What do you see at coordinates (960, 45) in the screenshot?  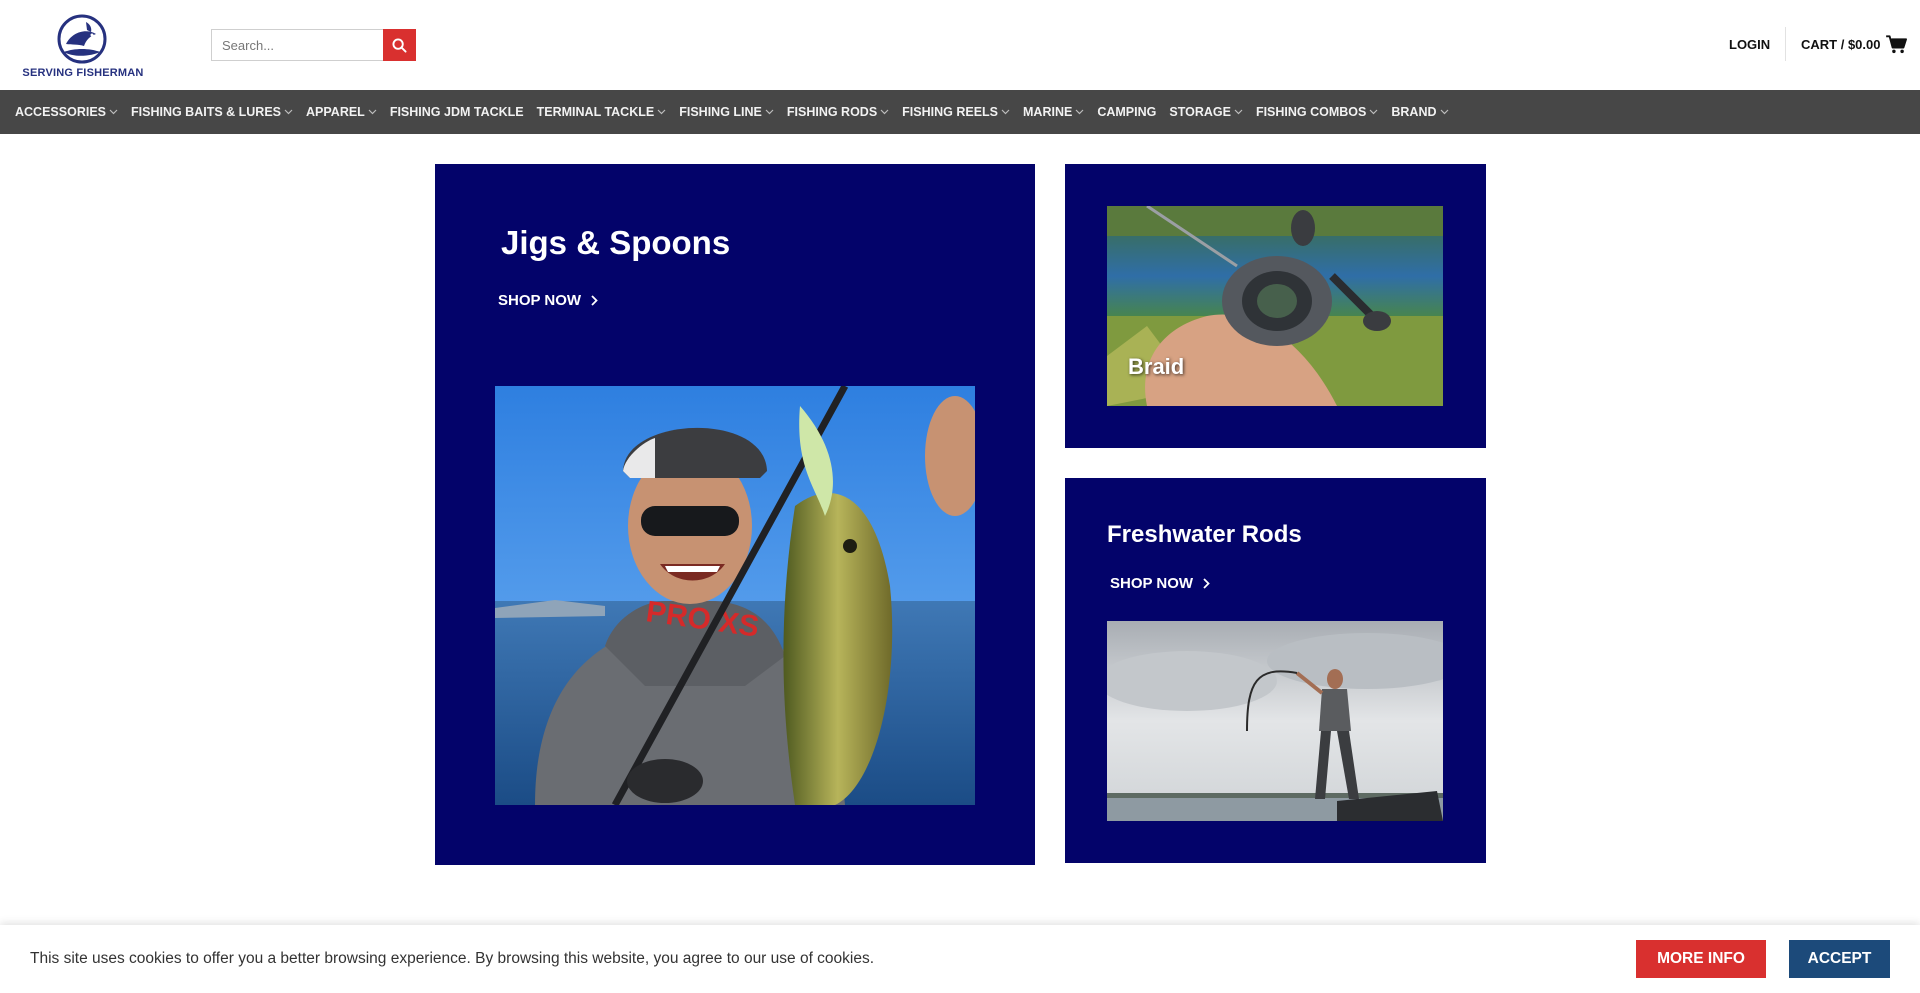 I see `site-header: SERVING FISHERMAN LOGIN CART / $0.00` at bounding box center [960, 45].